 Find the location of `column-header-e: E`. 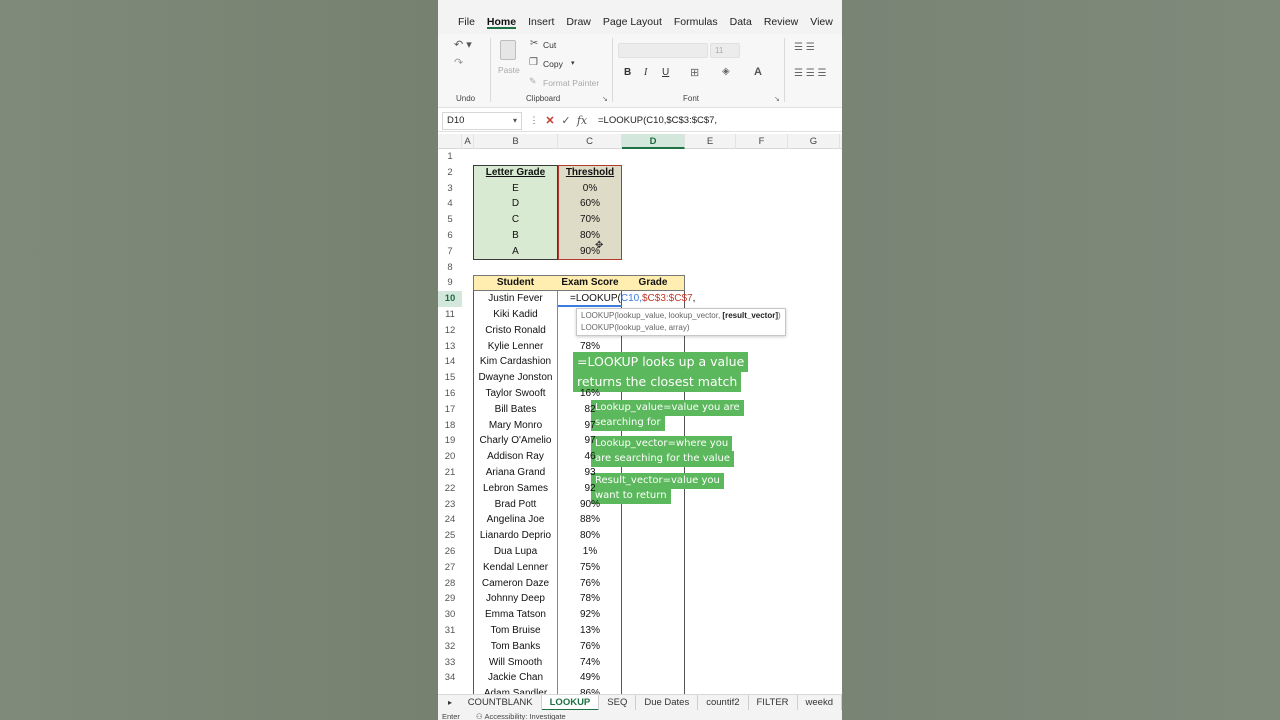

column-header-e: E is located at coordinates (710, 141).